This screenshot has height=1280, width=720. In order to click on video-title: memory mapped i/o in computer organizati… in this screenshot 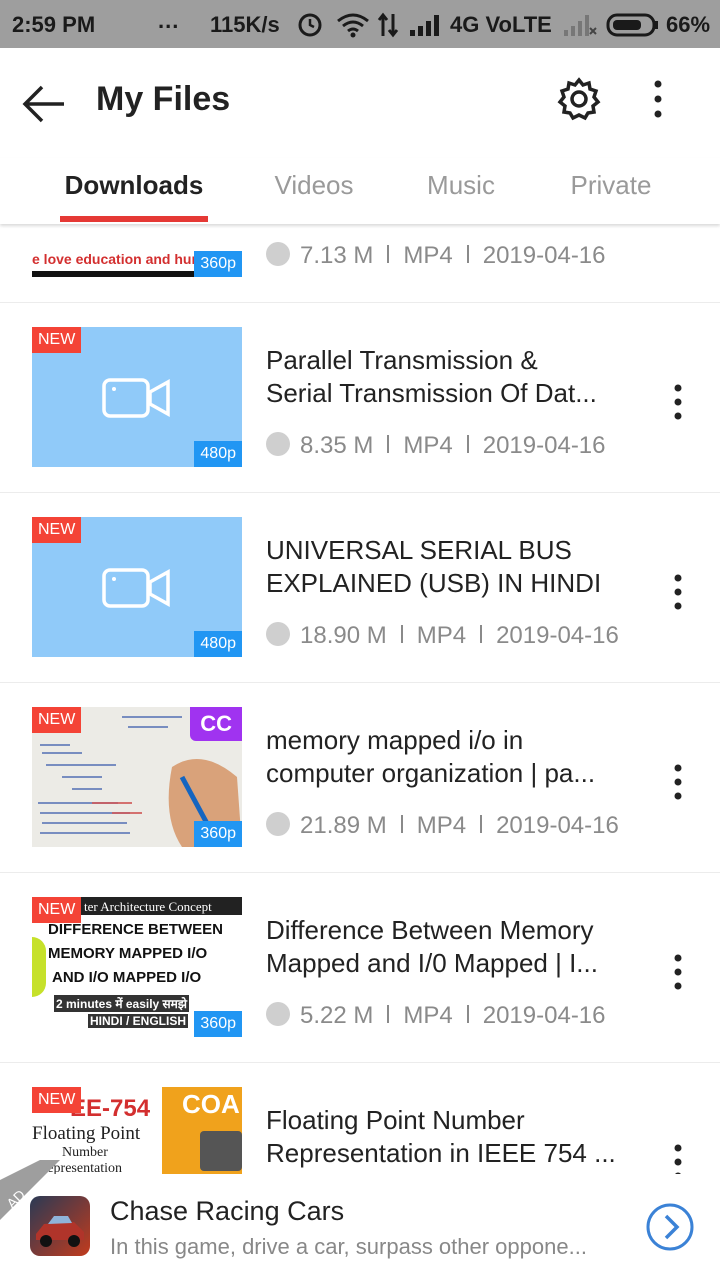, I will do `click(446, 757)`.